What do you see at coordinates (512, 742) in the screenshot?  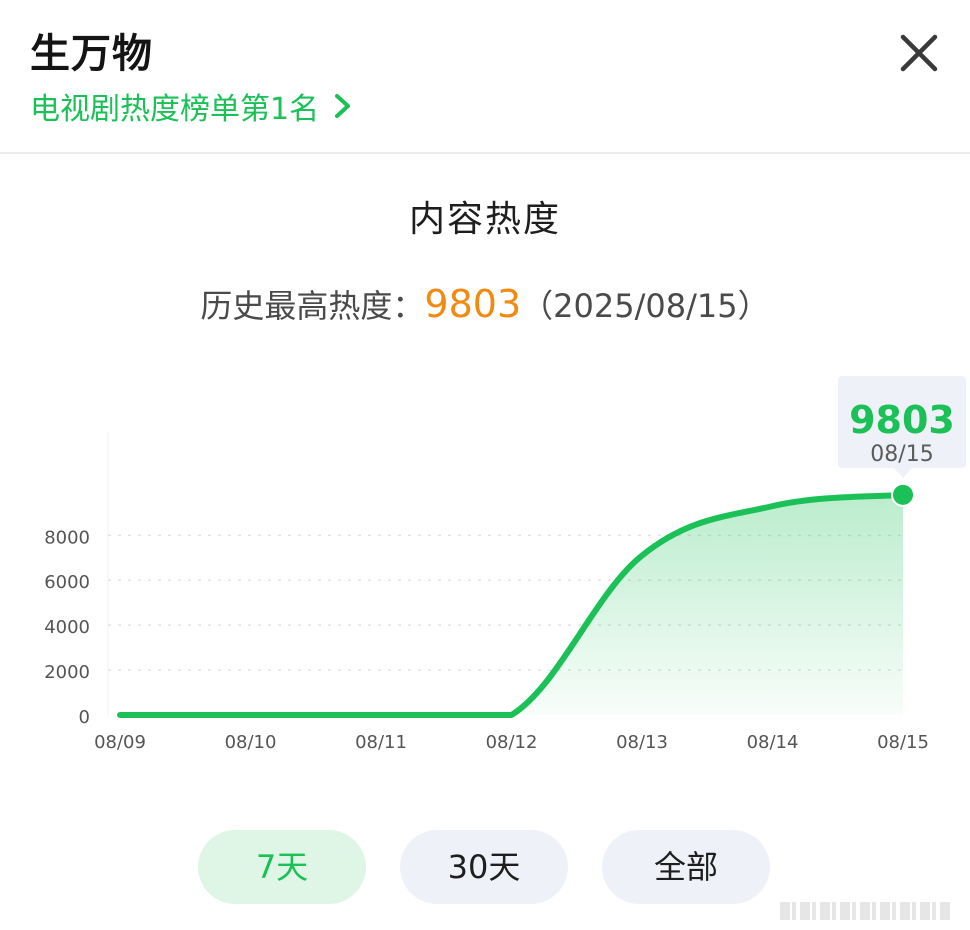 I see `x-tick-label: 08/12` at bounding box center [512, 742].